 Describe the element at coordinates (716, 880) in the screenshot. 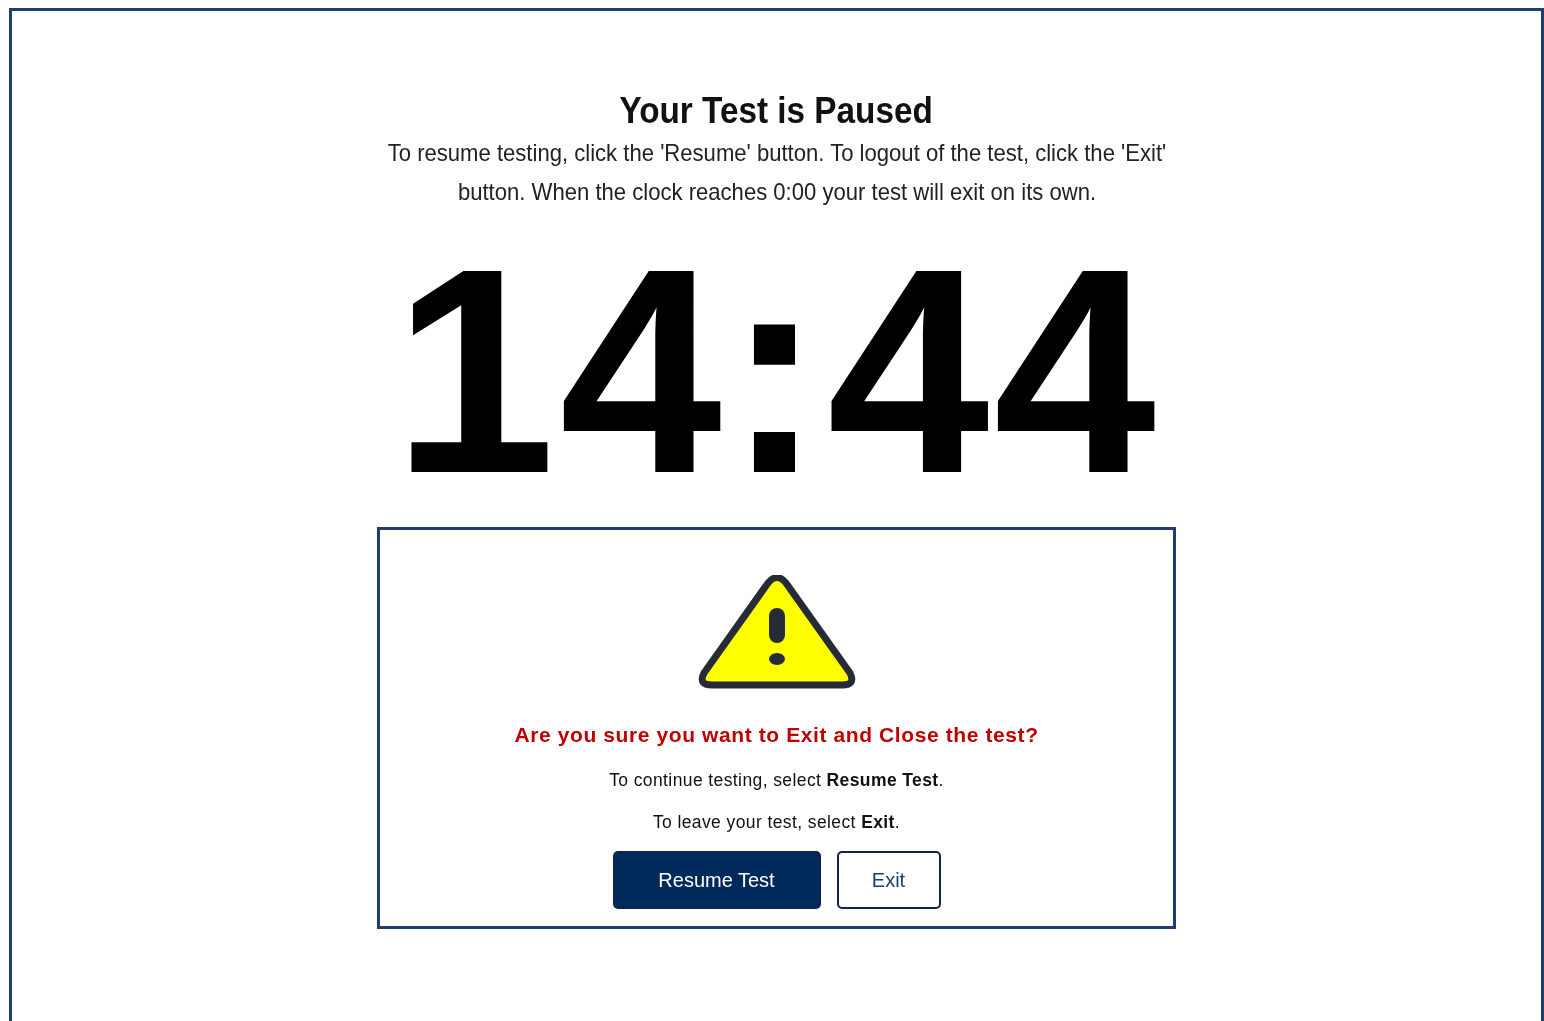

I see `resume-button: Resume Test` at that location.